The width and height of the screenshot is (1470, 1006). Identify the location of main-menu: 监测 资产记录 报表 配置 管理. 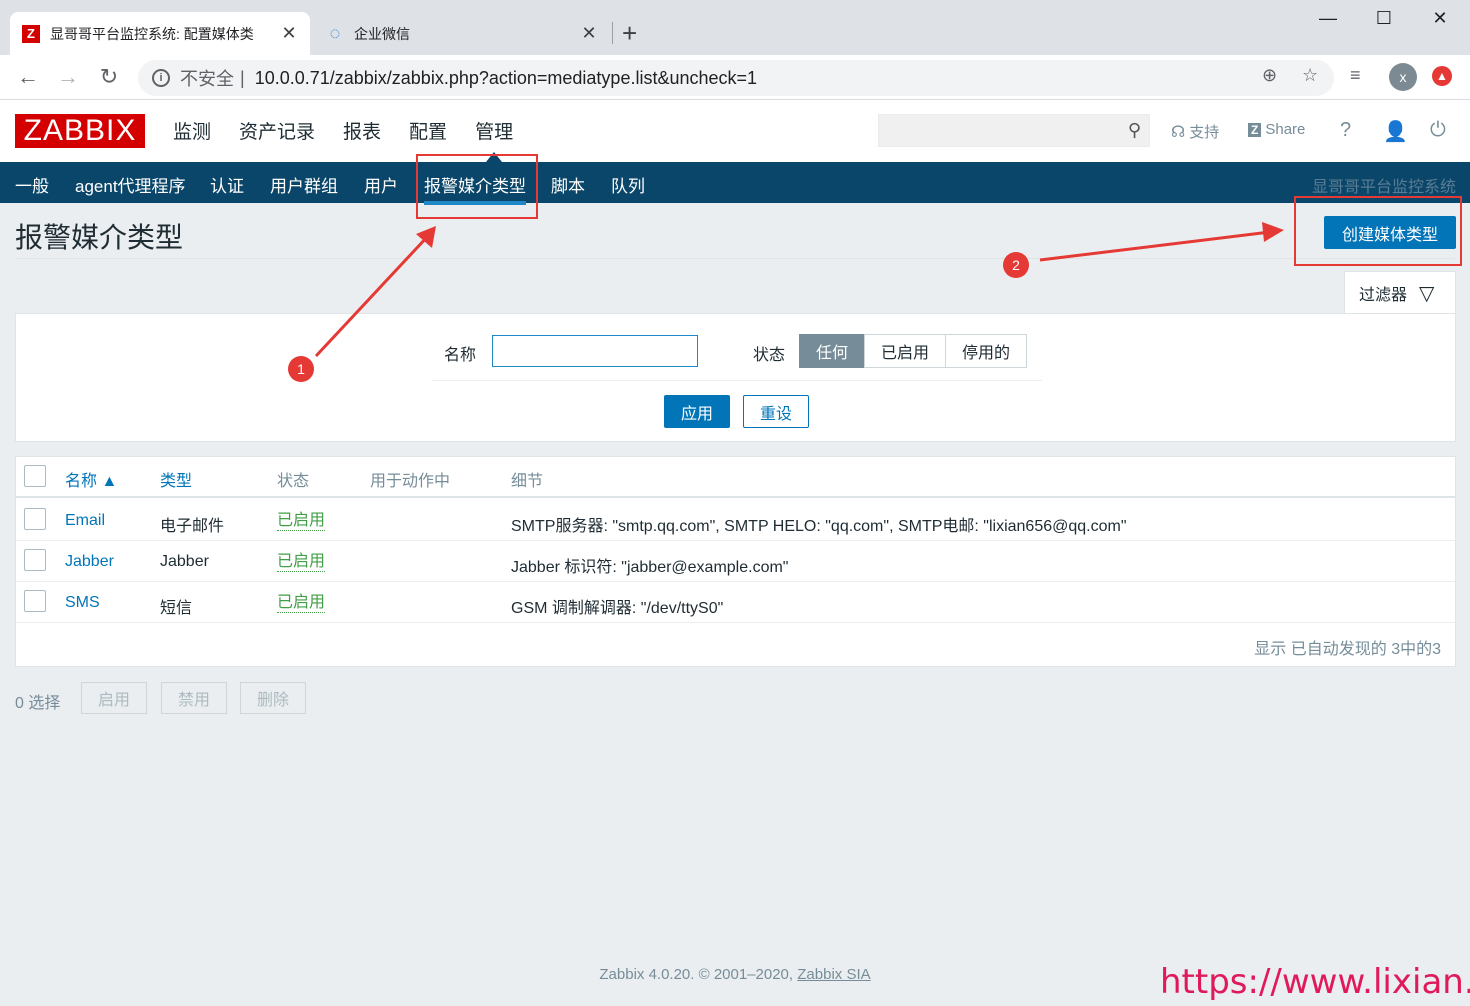
(357, 130).